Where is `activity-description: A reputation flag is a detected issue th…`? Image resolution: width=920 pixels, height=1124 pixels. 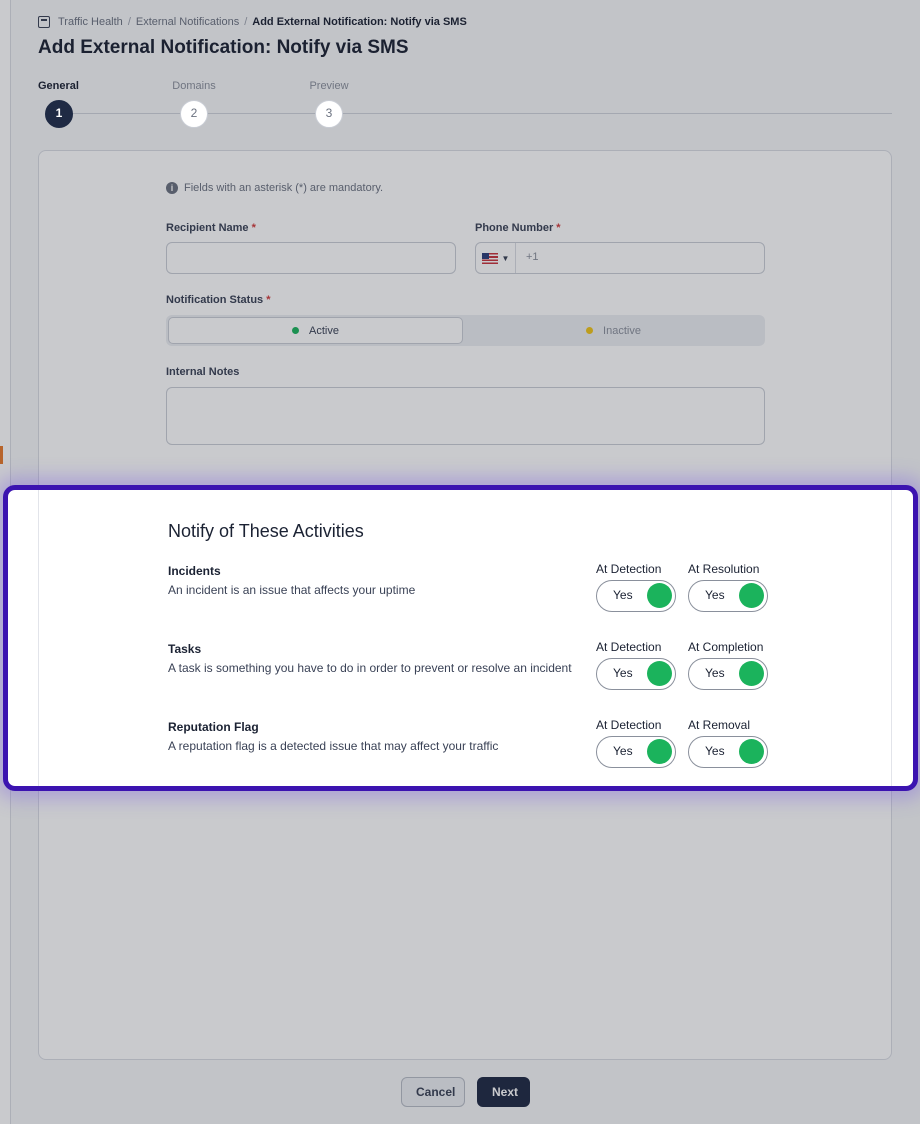 activity-description: A reputation flag is a detected issue th… is located at coordinates (333, 746).